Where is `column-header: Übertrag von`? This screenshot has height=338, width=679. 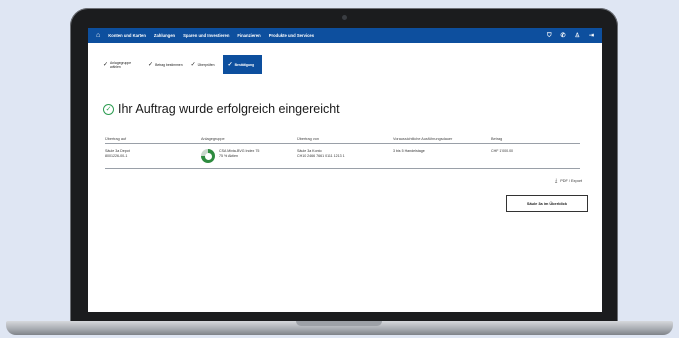
column-header: Übertrag von is located at coordinates (308, 138).